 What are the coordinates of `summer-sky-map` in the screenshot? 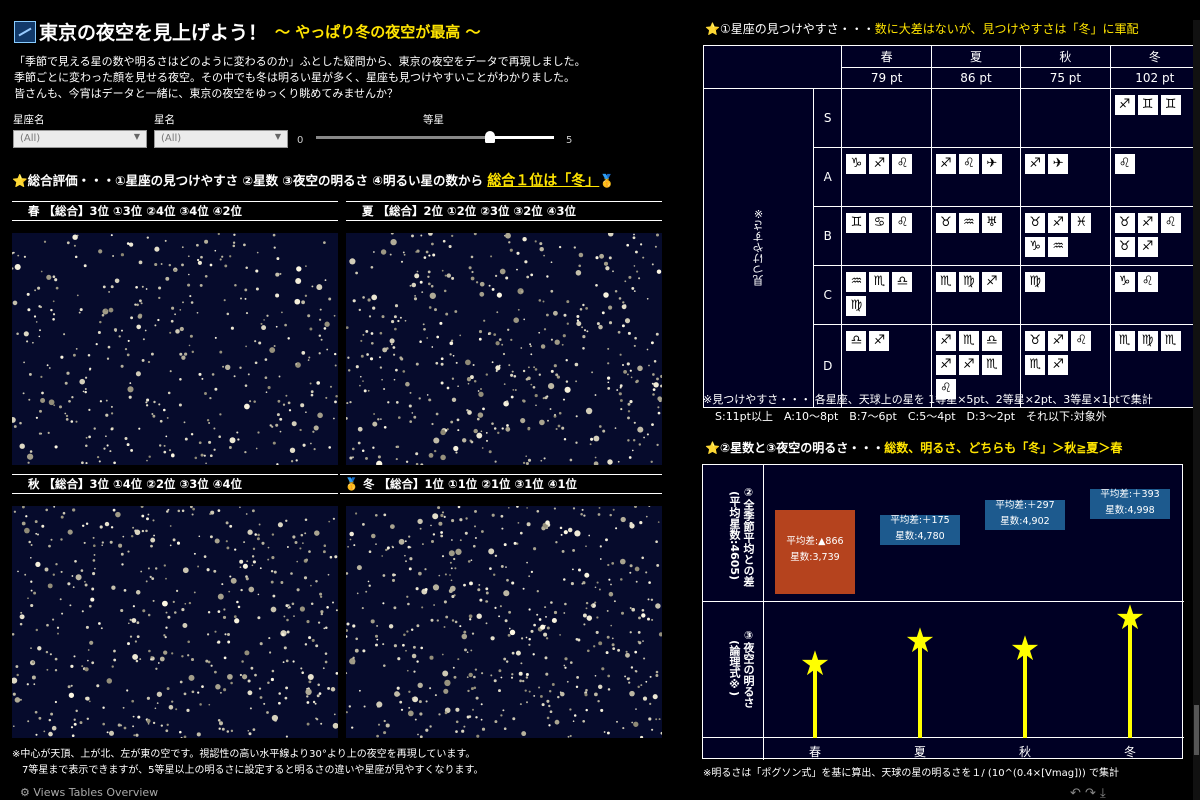 It's located at (504, 349).